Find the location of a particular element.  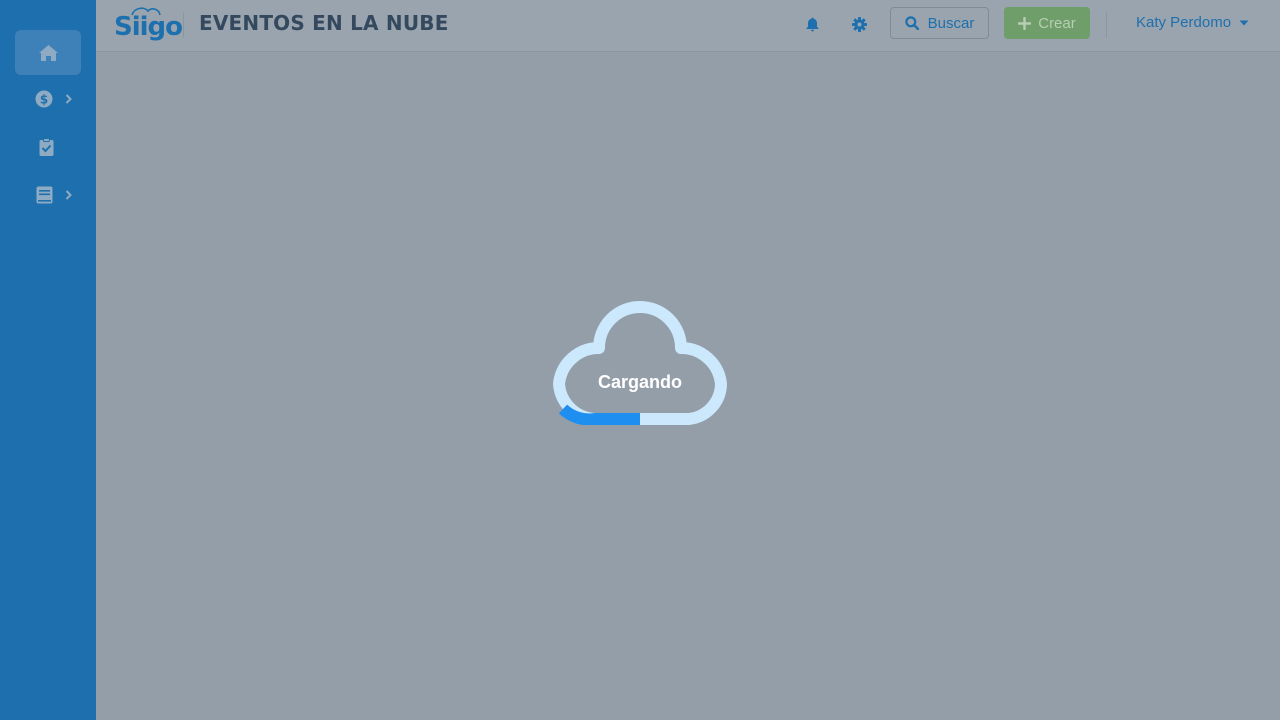

loading-text: Cargando is located at coordinates (639, 382).